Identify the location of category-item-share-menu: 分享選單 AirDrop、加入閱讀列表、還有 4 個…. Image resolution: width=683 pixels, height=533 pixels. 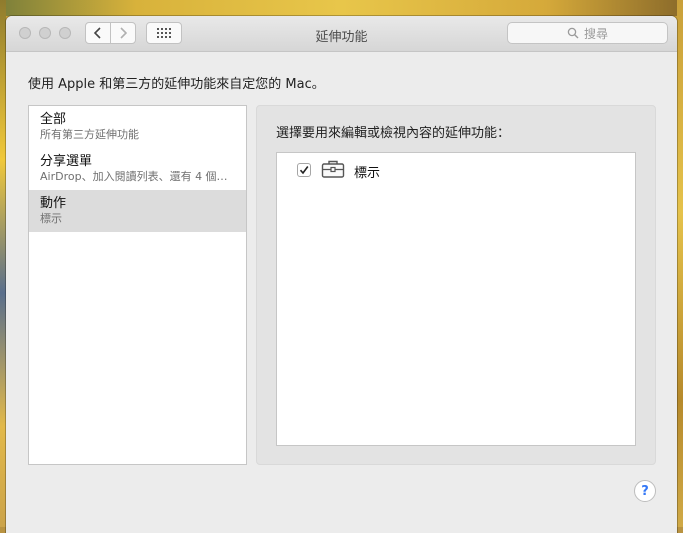
(137, 169).